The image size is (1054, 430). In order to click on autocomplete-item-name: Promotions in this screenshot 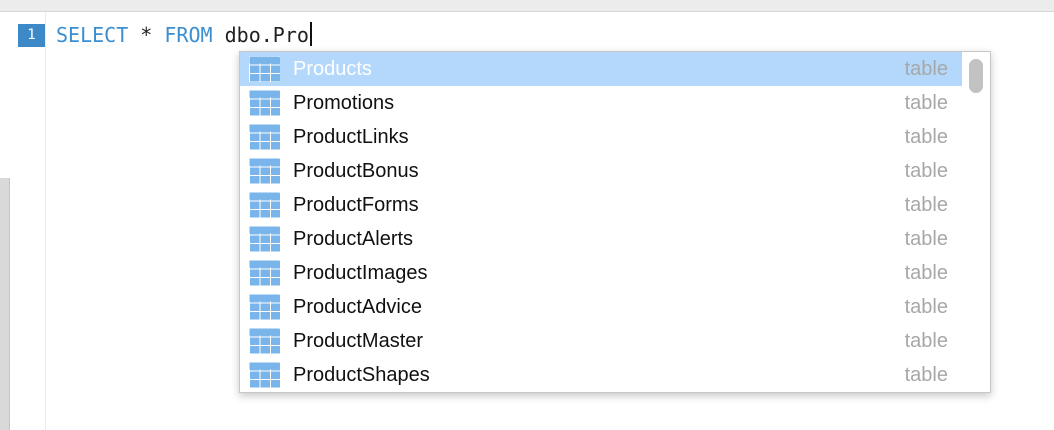, I will do `click(344, 103)`.